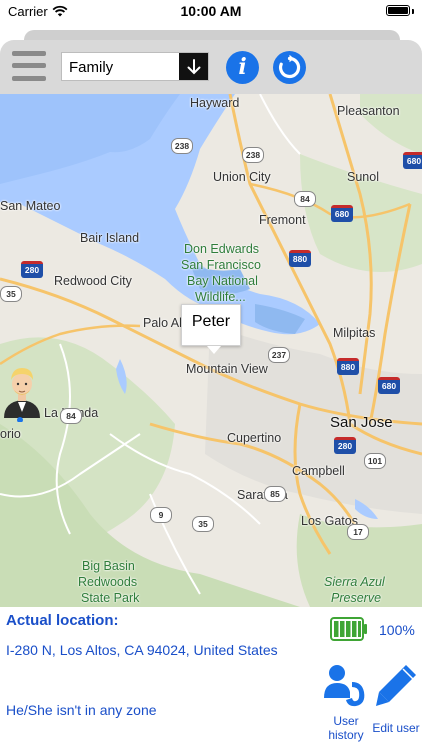 This screenshot has height=750, width=422. Describe the element at coordinates (363, 177) in the screenshot. I see `map-label-sunol: Sunol` at that location.